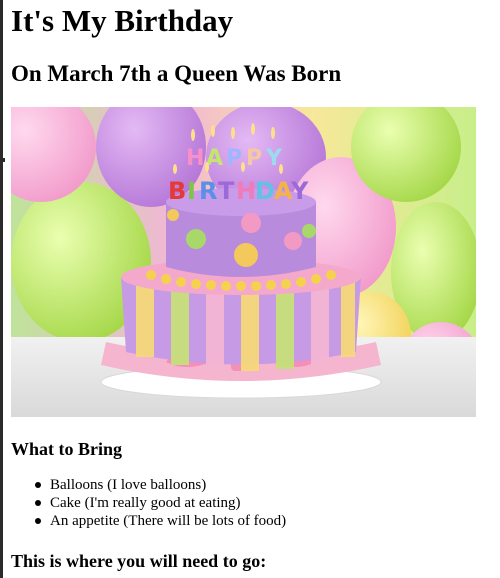 The height and width of the screenshot is (578, 500). Describe the element at coordinates (1, 289) in the screenshot. I see `left-edge-rule` at that location.